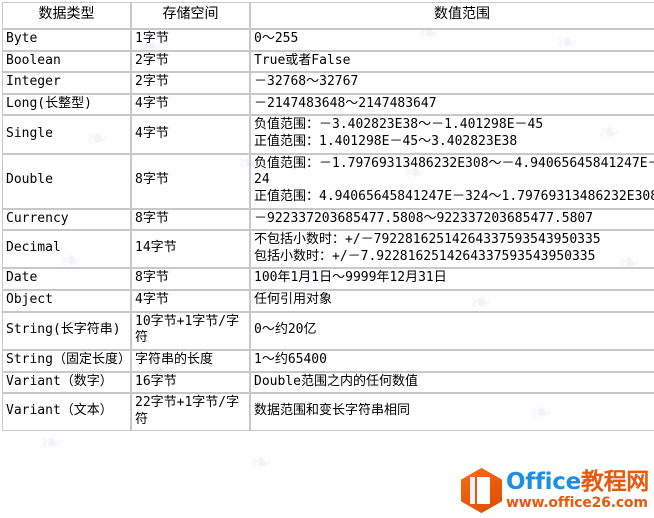 The image size is (654, 518). I want to click on cell-data-type: Decimal, so click(66, 249).